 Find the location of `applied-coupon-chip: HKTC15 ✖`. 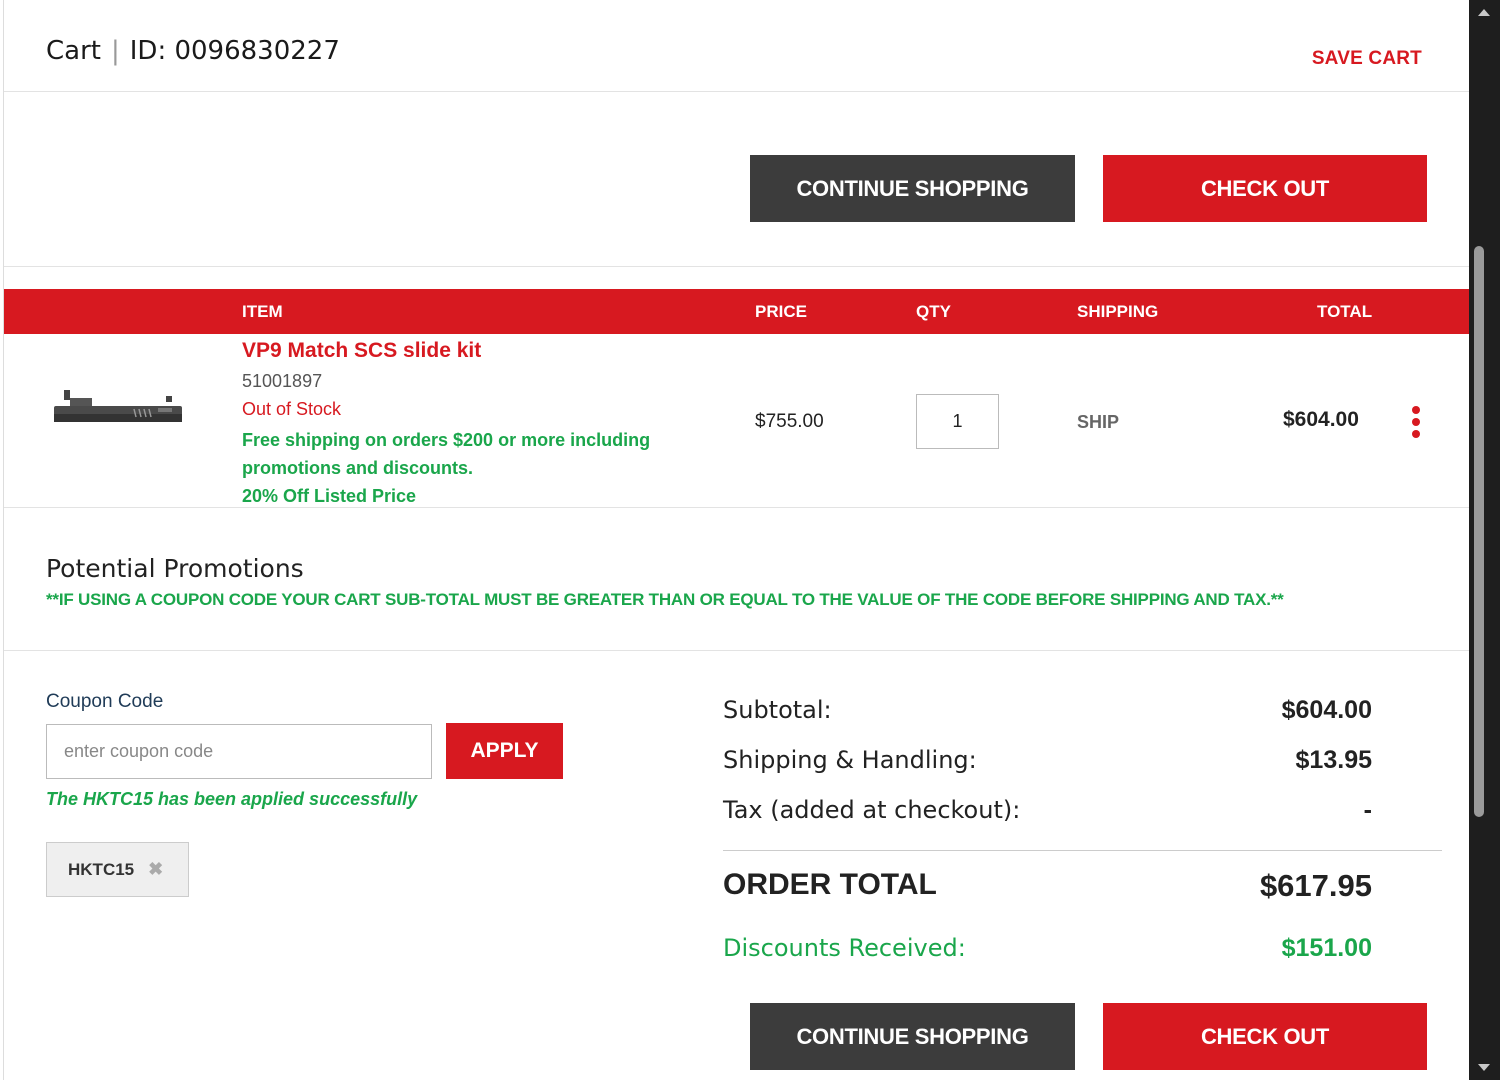

applied-coupon-chip: HKTC15 ✖ is located at coordinates (117, 869).